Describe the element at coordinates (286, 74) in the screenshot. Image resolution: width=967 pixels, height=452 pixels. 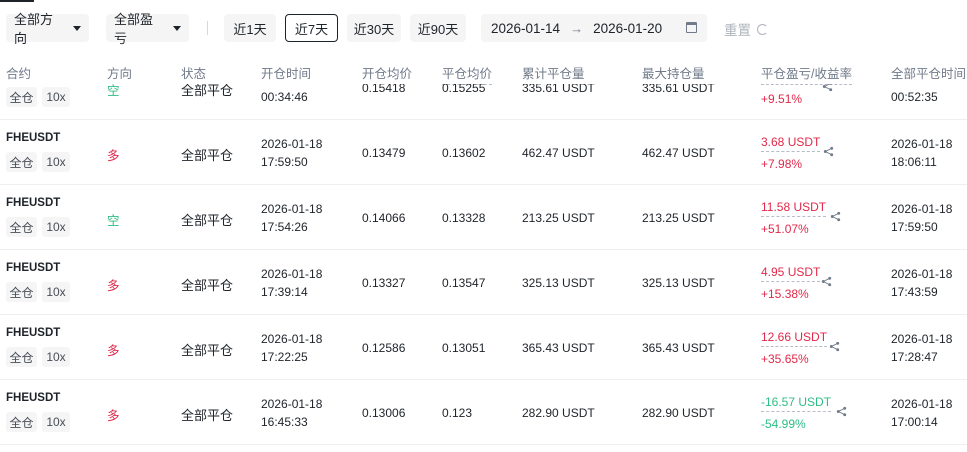
I see `col-open-time: 开仓时间` at that location.